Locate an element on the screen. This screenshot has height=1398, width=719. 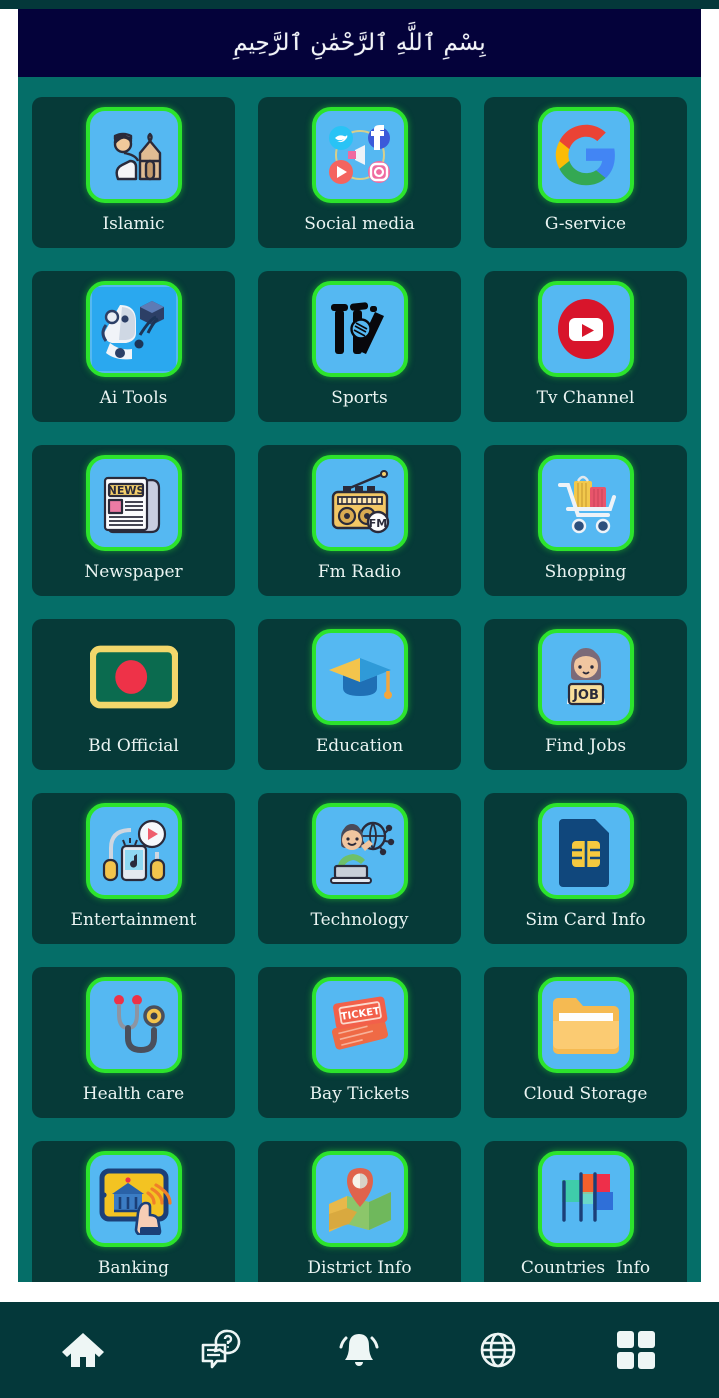
tile-countries-info: Countries Info is located at coordinates (585, 1211).